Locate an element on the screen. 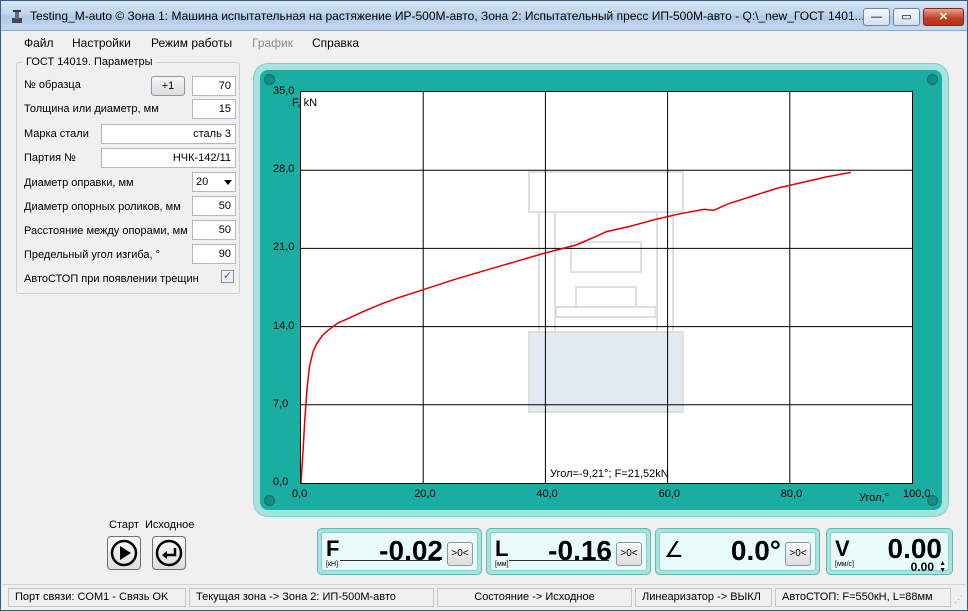 The image size is (968, 611). menu-file: Файл is located at coordinates (39, 43).